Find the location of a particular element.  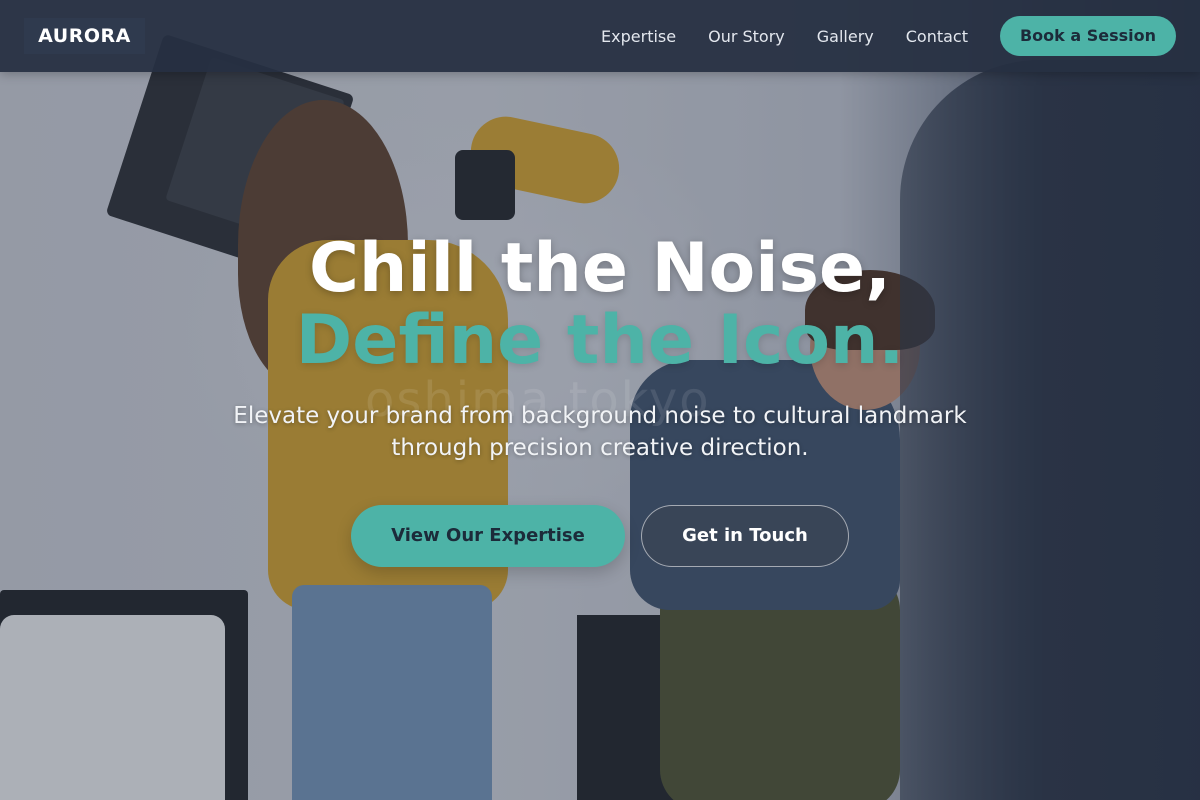

nav-link-gallery: Gallery is located at coordinates (845, 36).